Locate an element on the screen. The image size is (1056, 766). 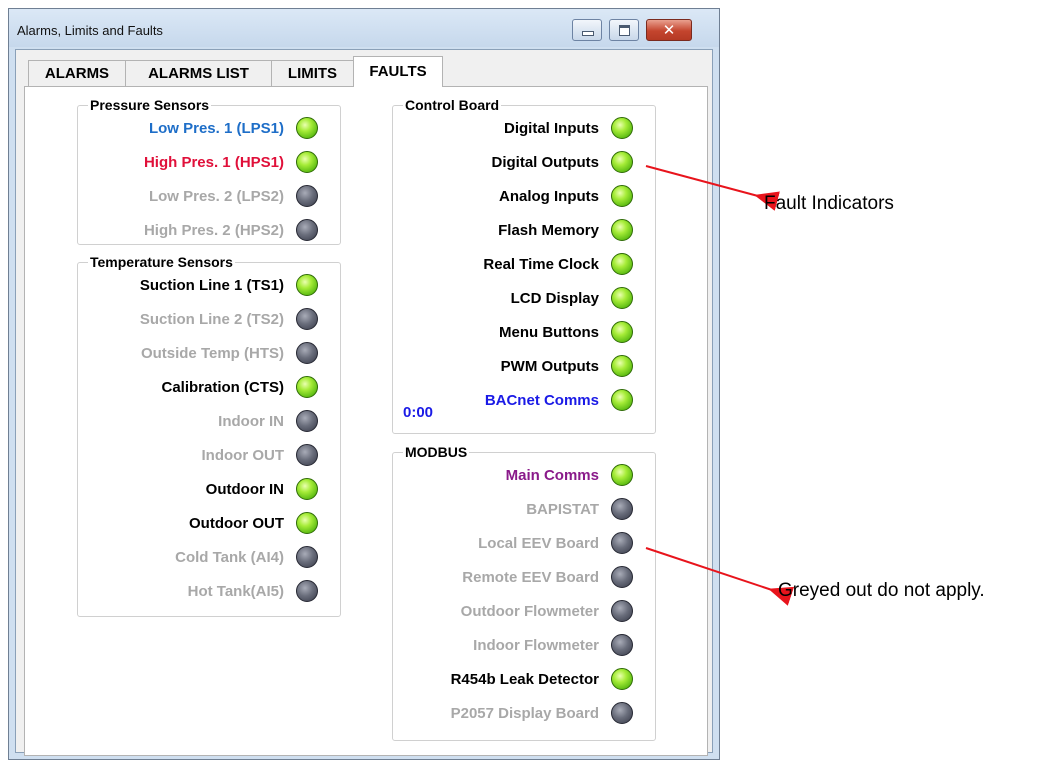
annotation-arrows is located at coordinates (720, 385).